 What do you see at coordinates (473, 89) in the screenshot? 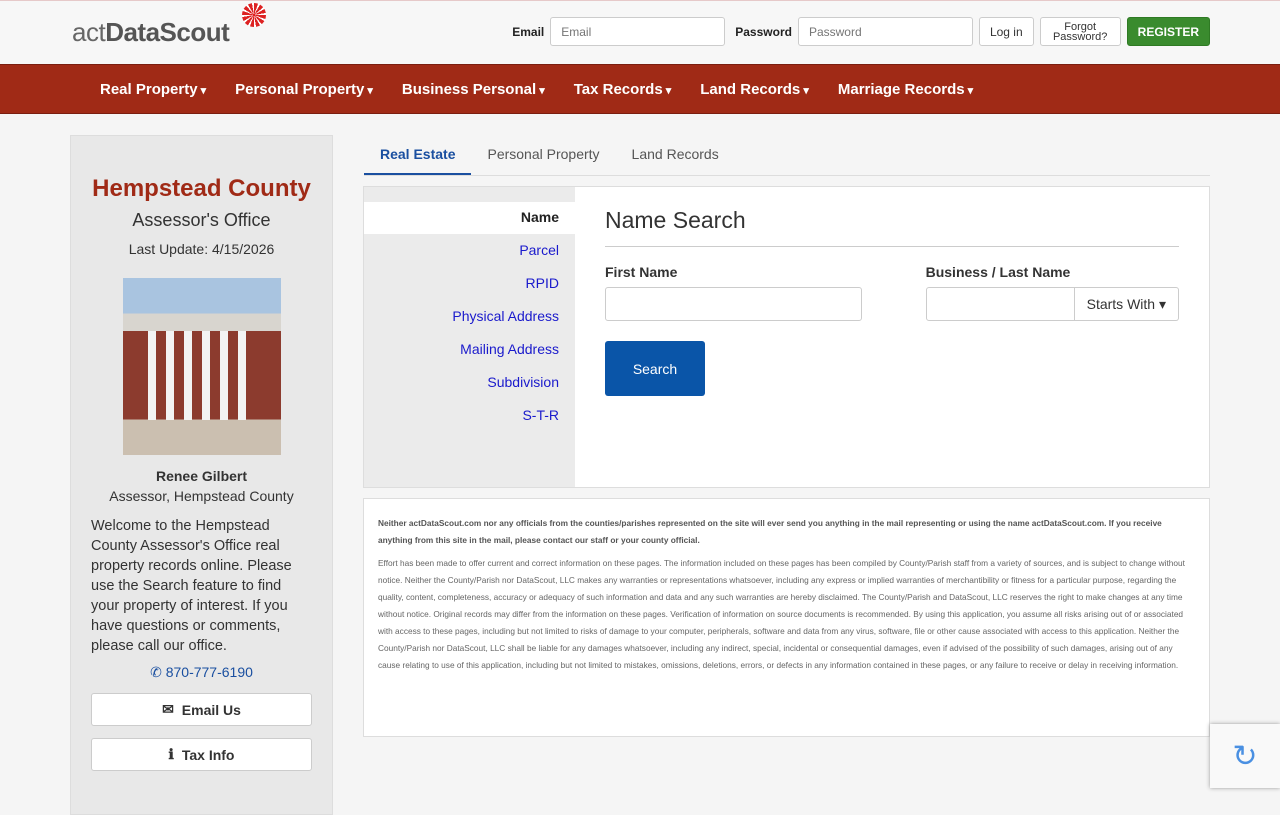
I see `nav-business-personal: Business Personal` at bounding box center [473, 89].